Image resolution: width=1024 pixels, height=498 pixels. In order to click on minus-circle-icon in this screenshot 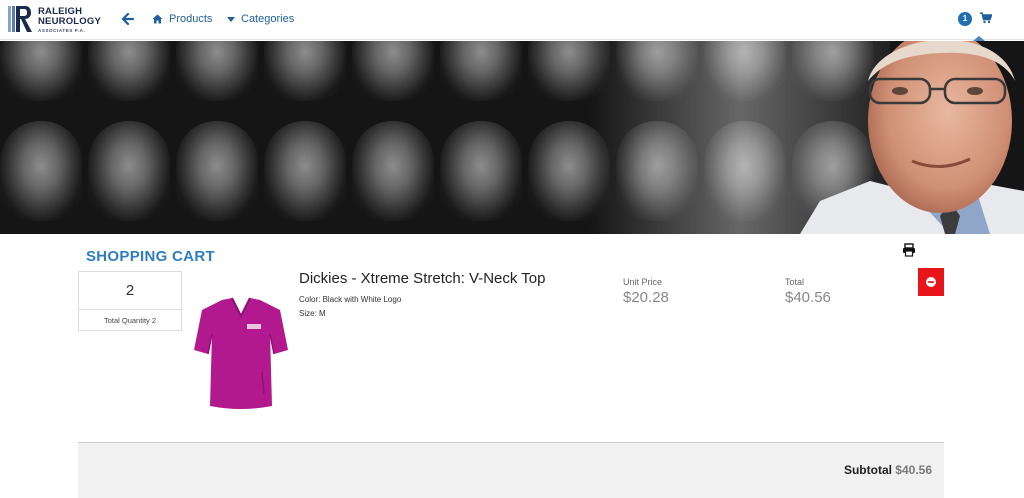, I will do `click(931, 282)`.